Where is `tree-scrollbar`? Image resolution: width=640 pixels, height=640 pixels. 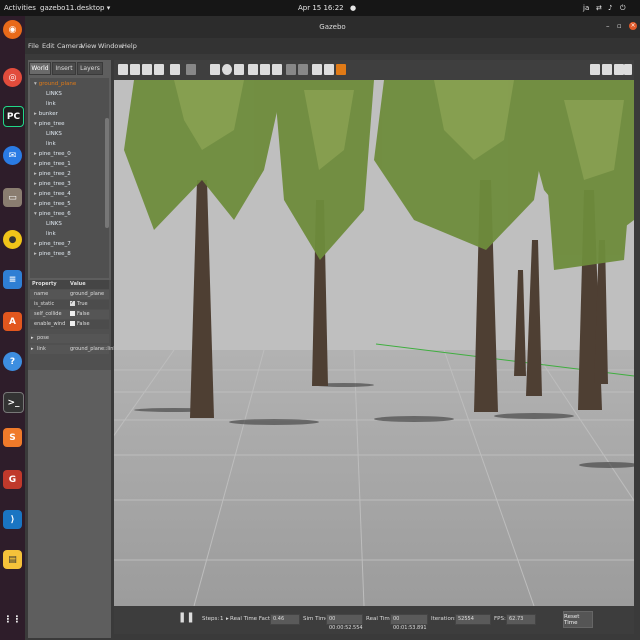 tree-scrollbar is located at coordinates (107, 173).